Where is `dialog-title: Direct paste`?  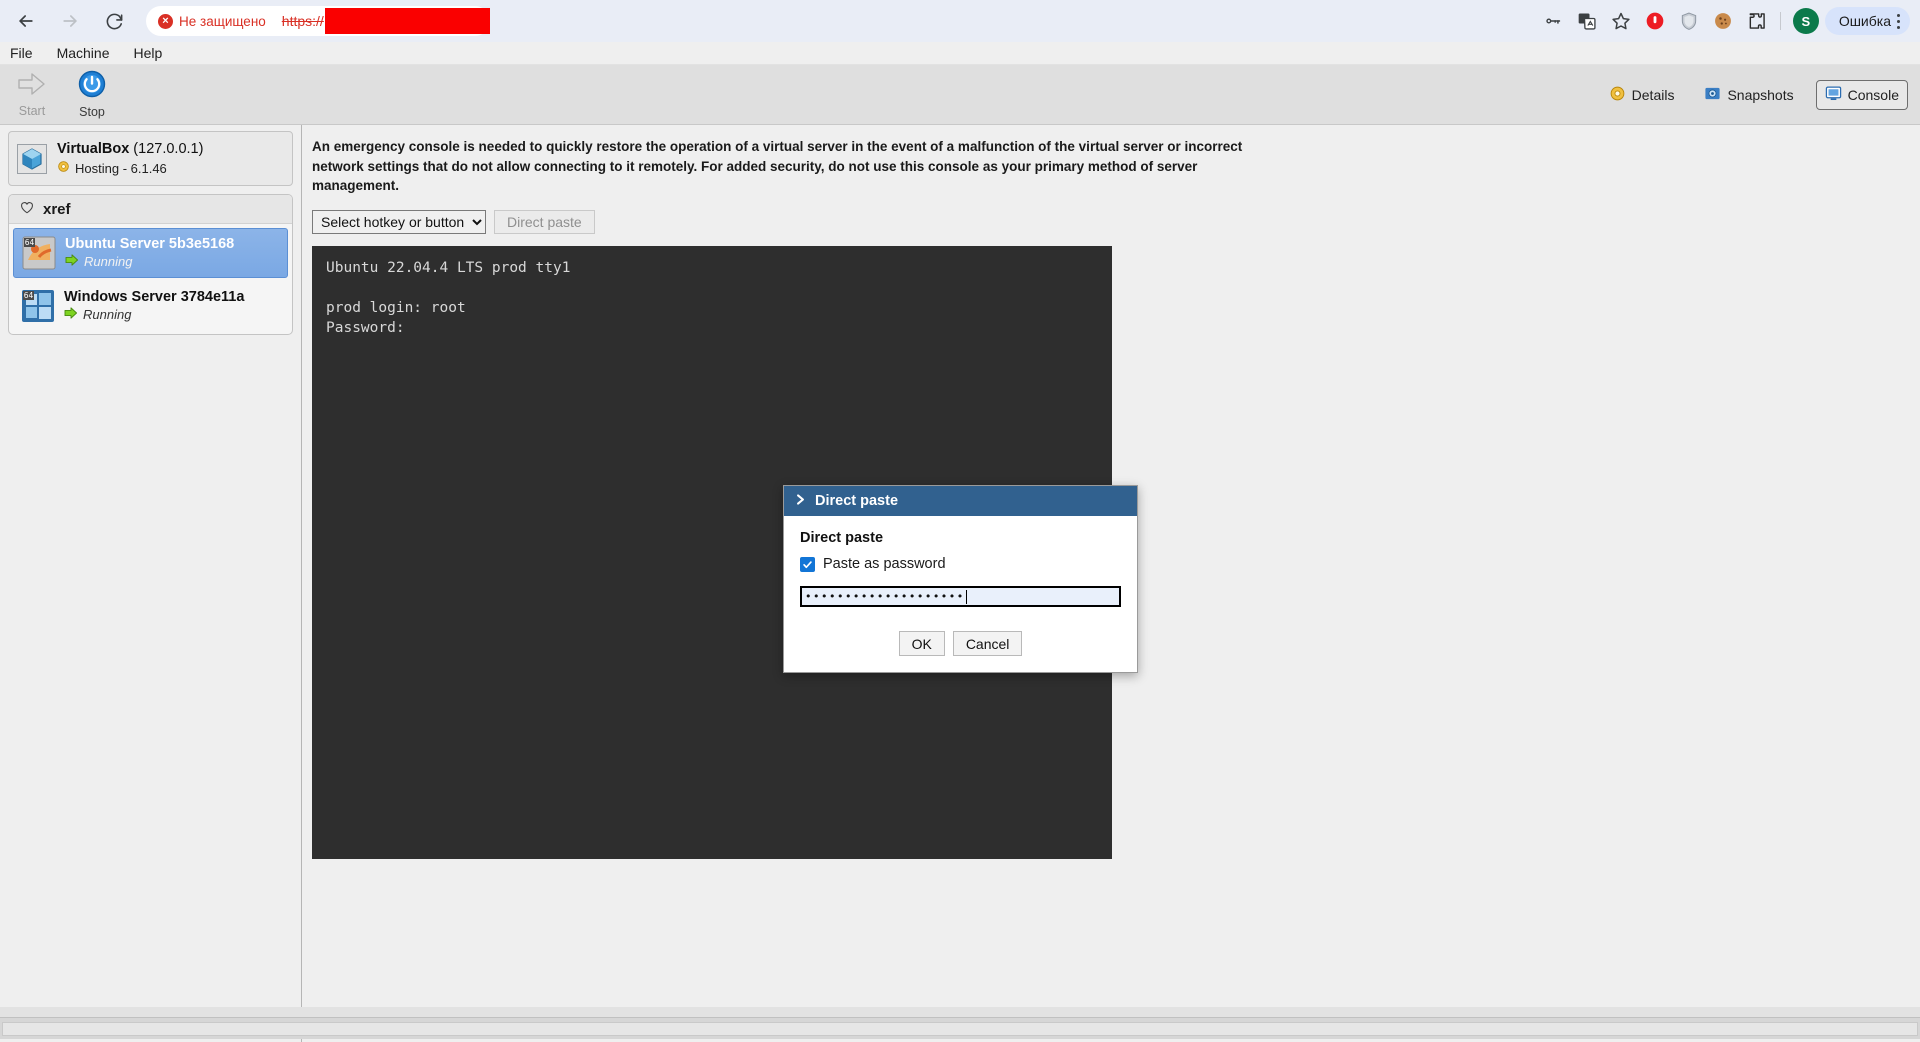 dialog-title: Direct paste is located at coordinates (857, 501).